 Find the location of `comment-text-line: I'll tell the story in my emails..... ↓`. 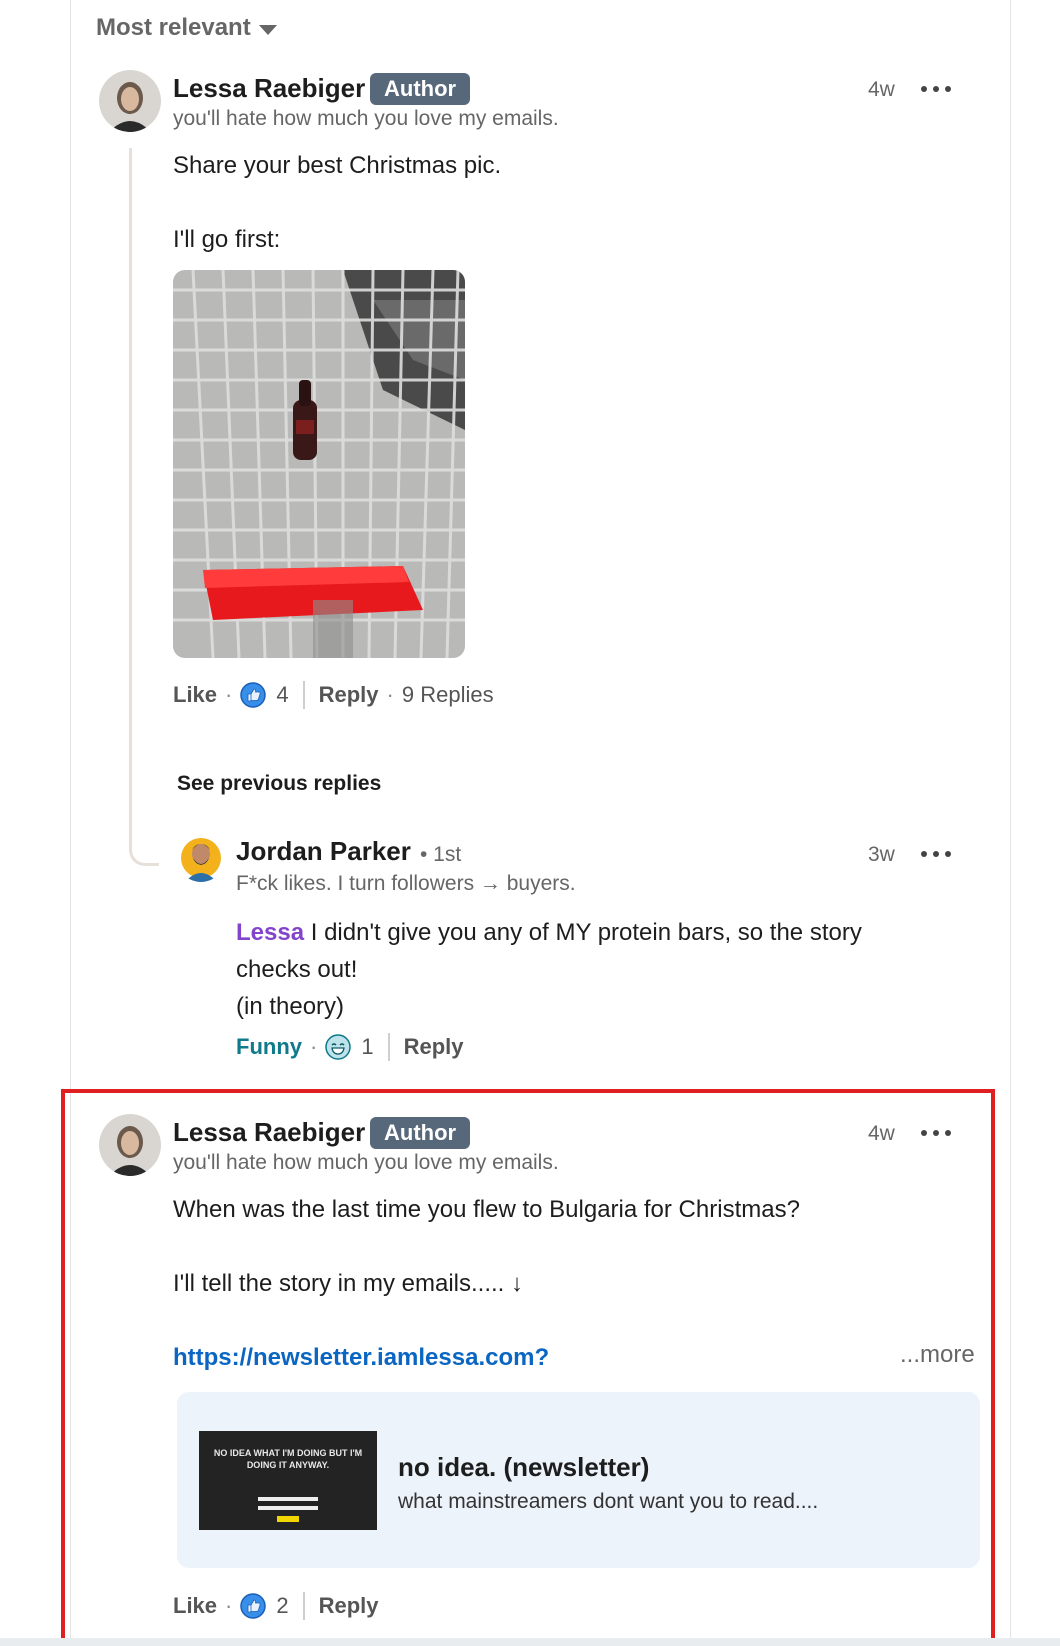

comment-text-line: I'll tell the story in my emails..... ↓ is located at coordinates (348, 1283).